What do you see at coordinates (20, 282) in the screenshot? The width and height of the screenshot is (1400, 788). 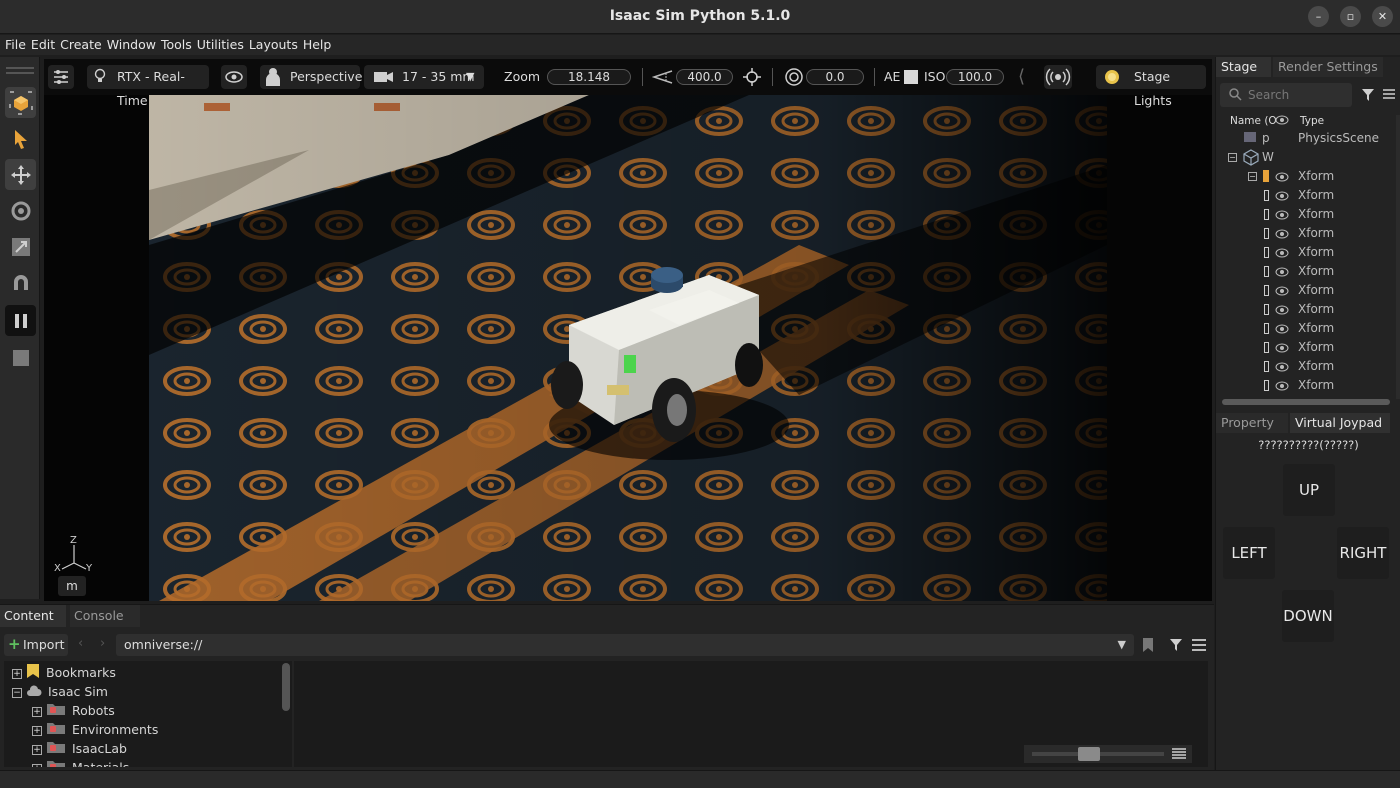 I see `snap-magnet-icon` at bounding box center [20, 282].